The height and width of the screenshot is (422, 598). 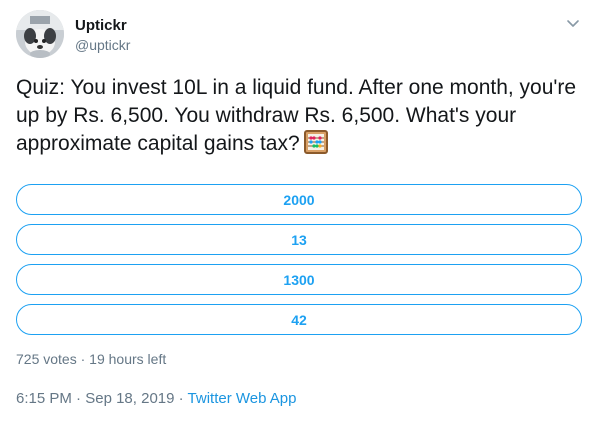 What do you see at coordinates (299, 35) in the screenshot?
I see `tweet-header: Uptickr @uptickr` at bounding box center [299, 35].